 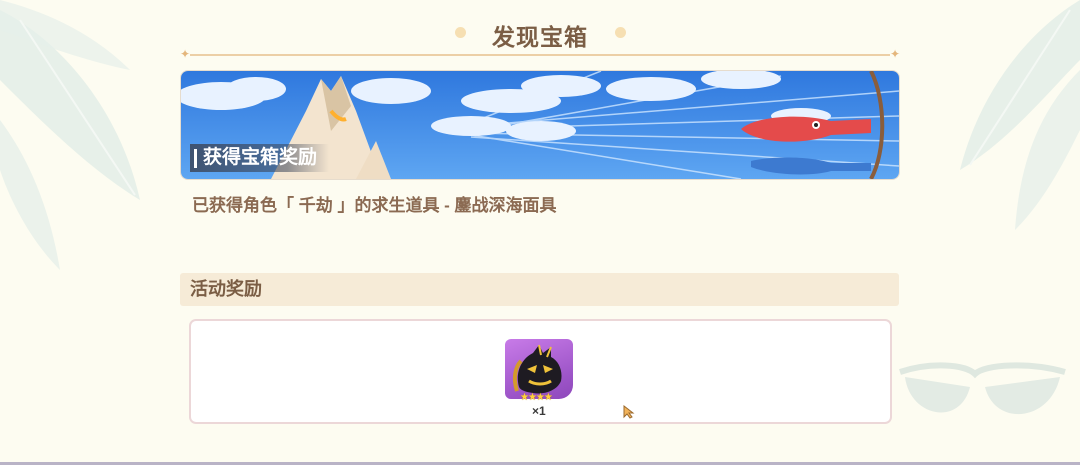 What do you see at coordinates (539, 411) in the screenshot?
I see `item-count: ×1` at bounding box center [539, 411].